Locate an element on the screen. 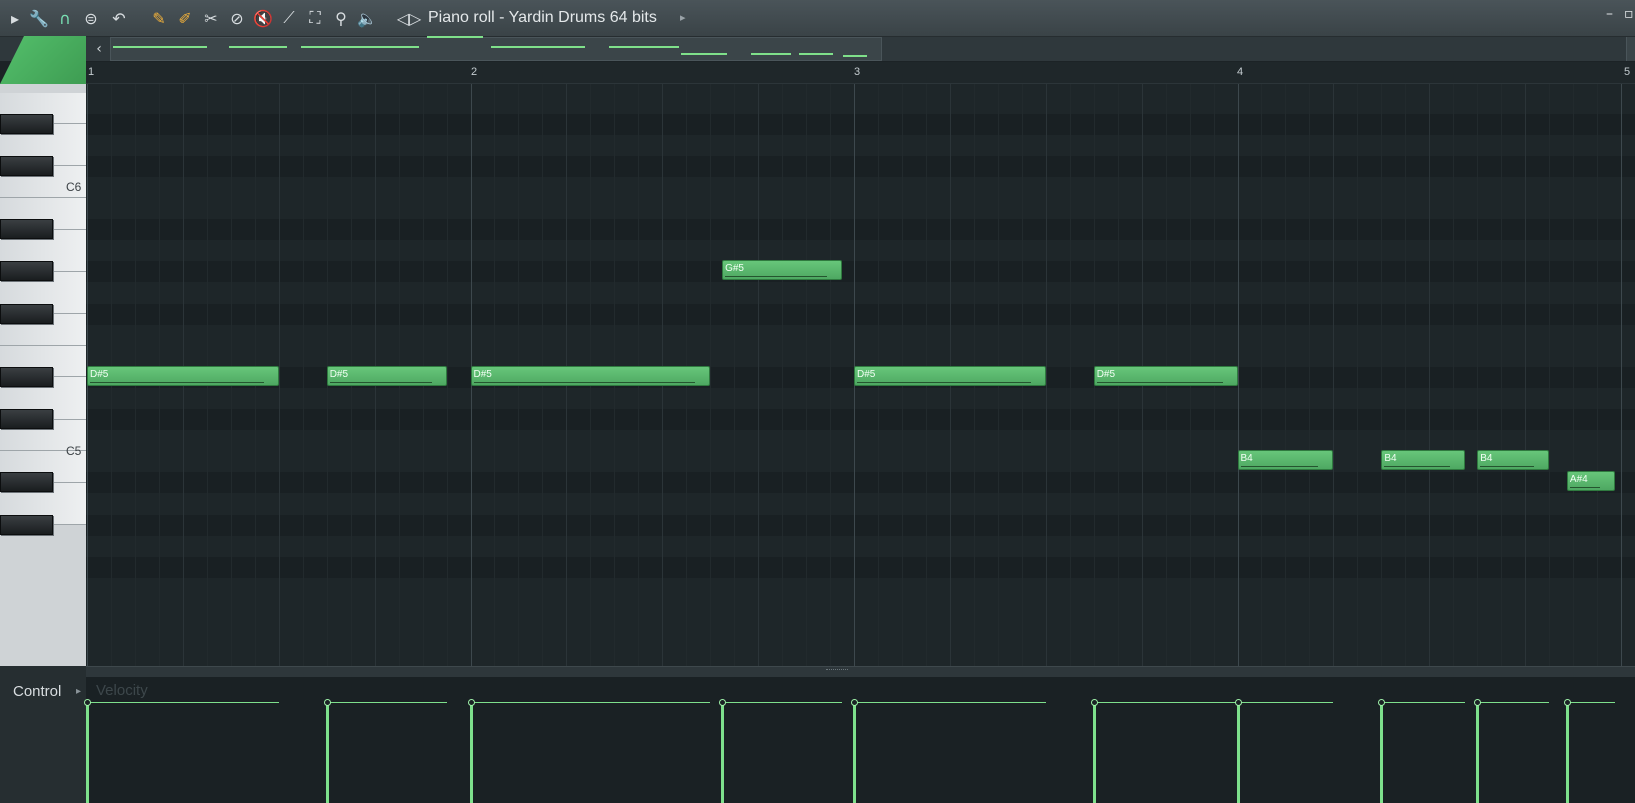 The width and height of the screenshot is (1635, 803). magnet-icon: ∩ is located at coordinates (65, 18).